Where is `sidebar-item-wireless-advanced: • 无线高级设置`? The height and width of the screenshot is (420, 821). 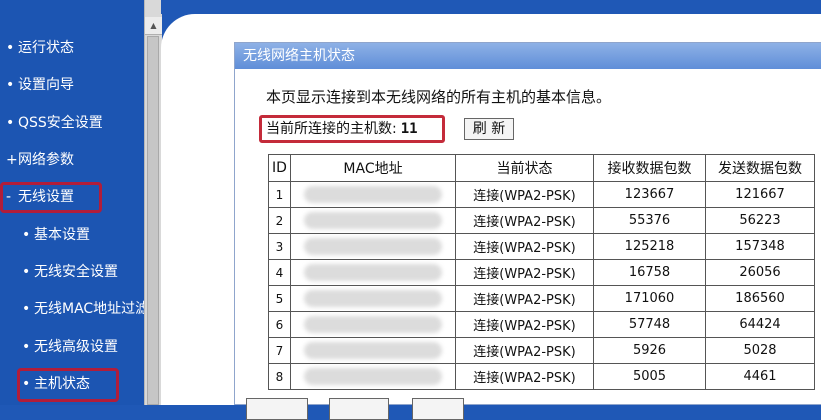 sidebar-item-wireless-advanced: • 无线高级设置 is located at coordinates (70, 347).